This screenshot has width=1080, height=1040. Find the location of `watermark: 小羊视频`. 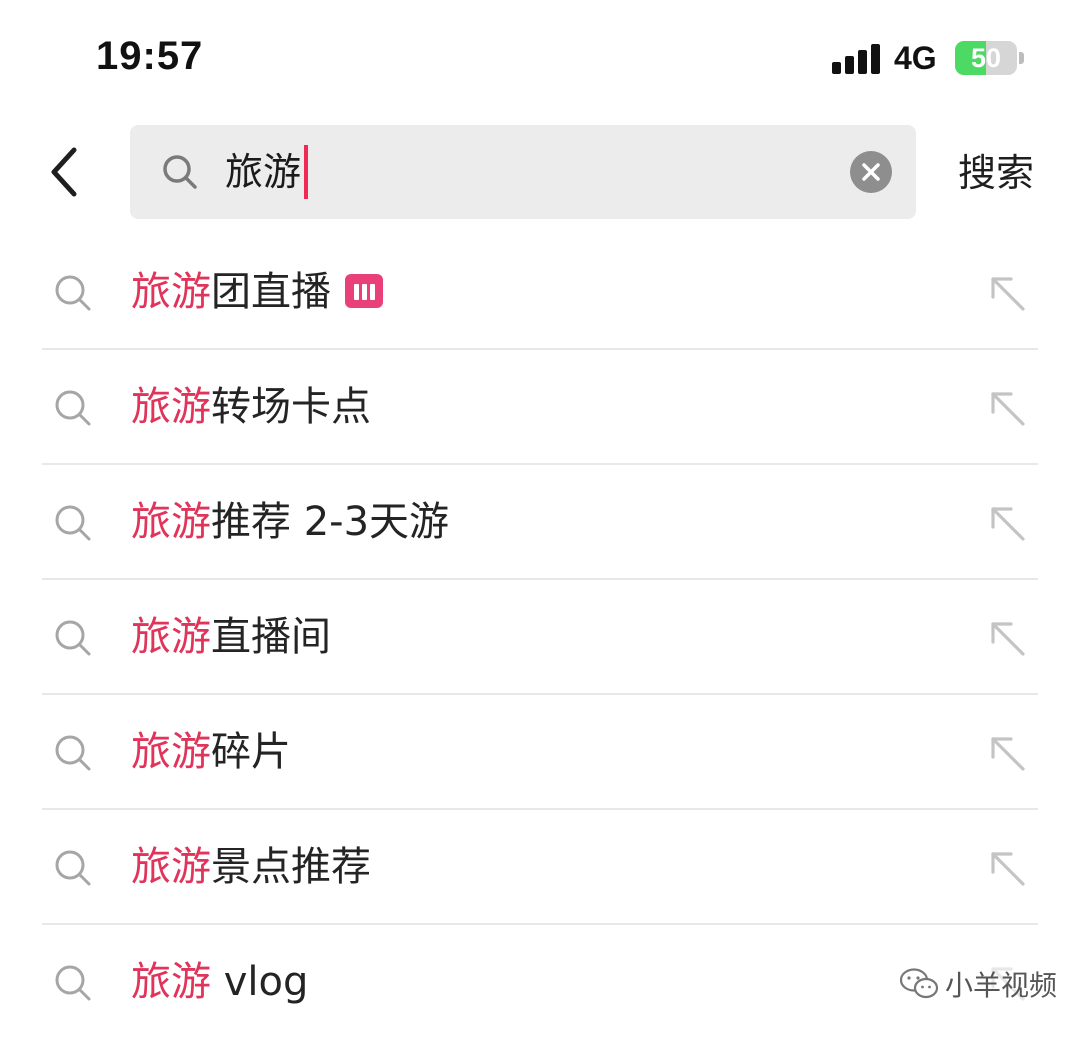

watermark: 小羊视频 is located at coordinates (978, 984).